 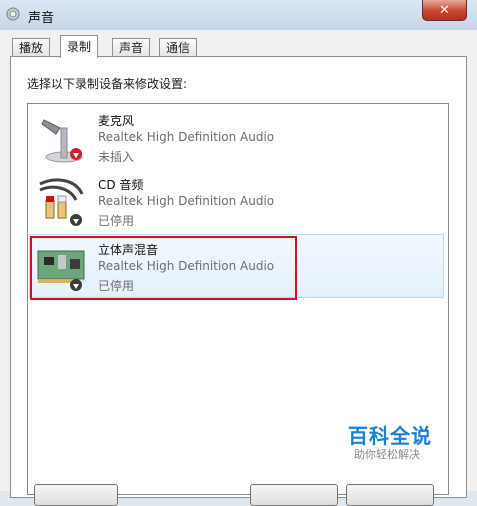 I want to click on device-item-microphone: 麦克风 Realtek High Definition Audio 未插入, so click(x=237, y=137).